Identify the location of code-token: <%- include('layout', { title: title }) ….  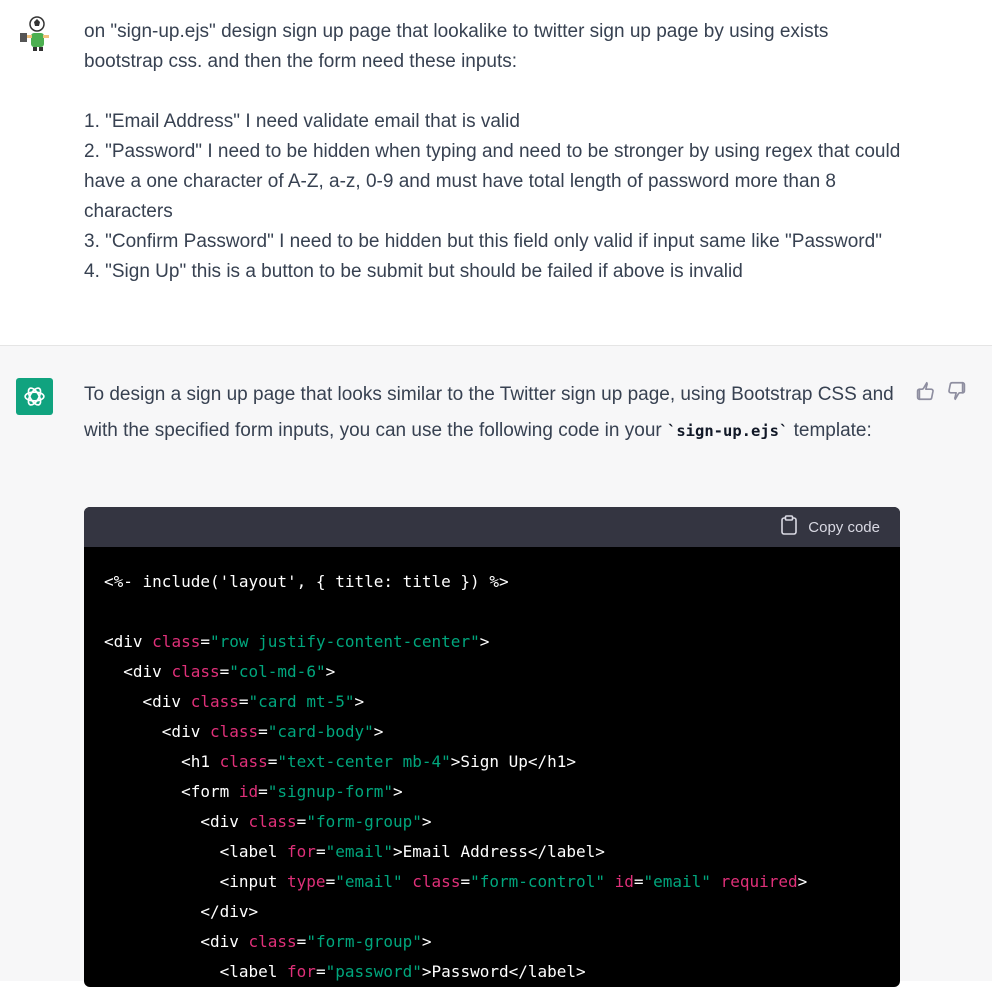
(306, 581).